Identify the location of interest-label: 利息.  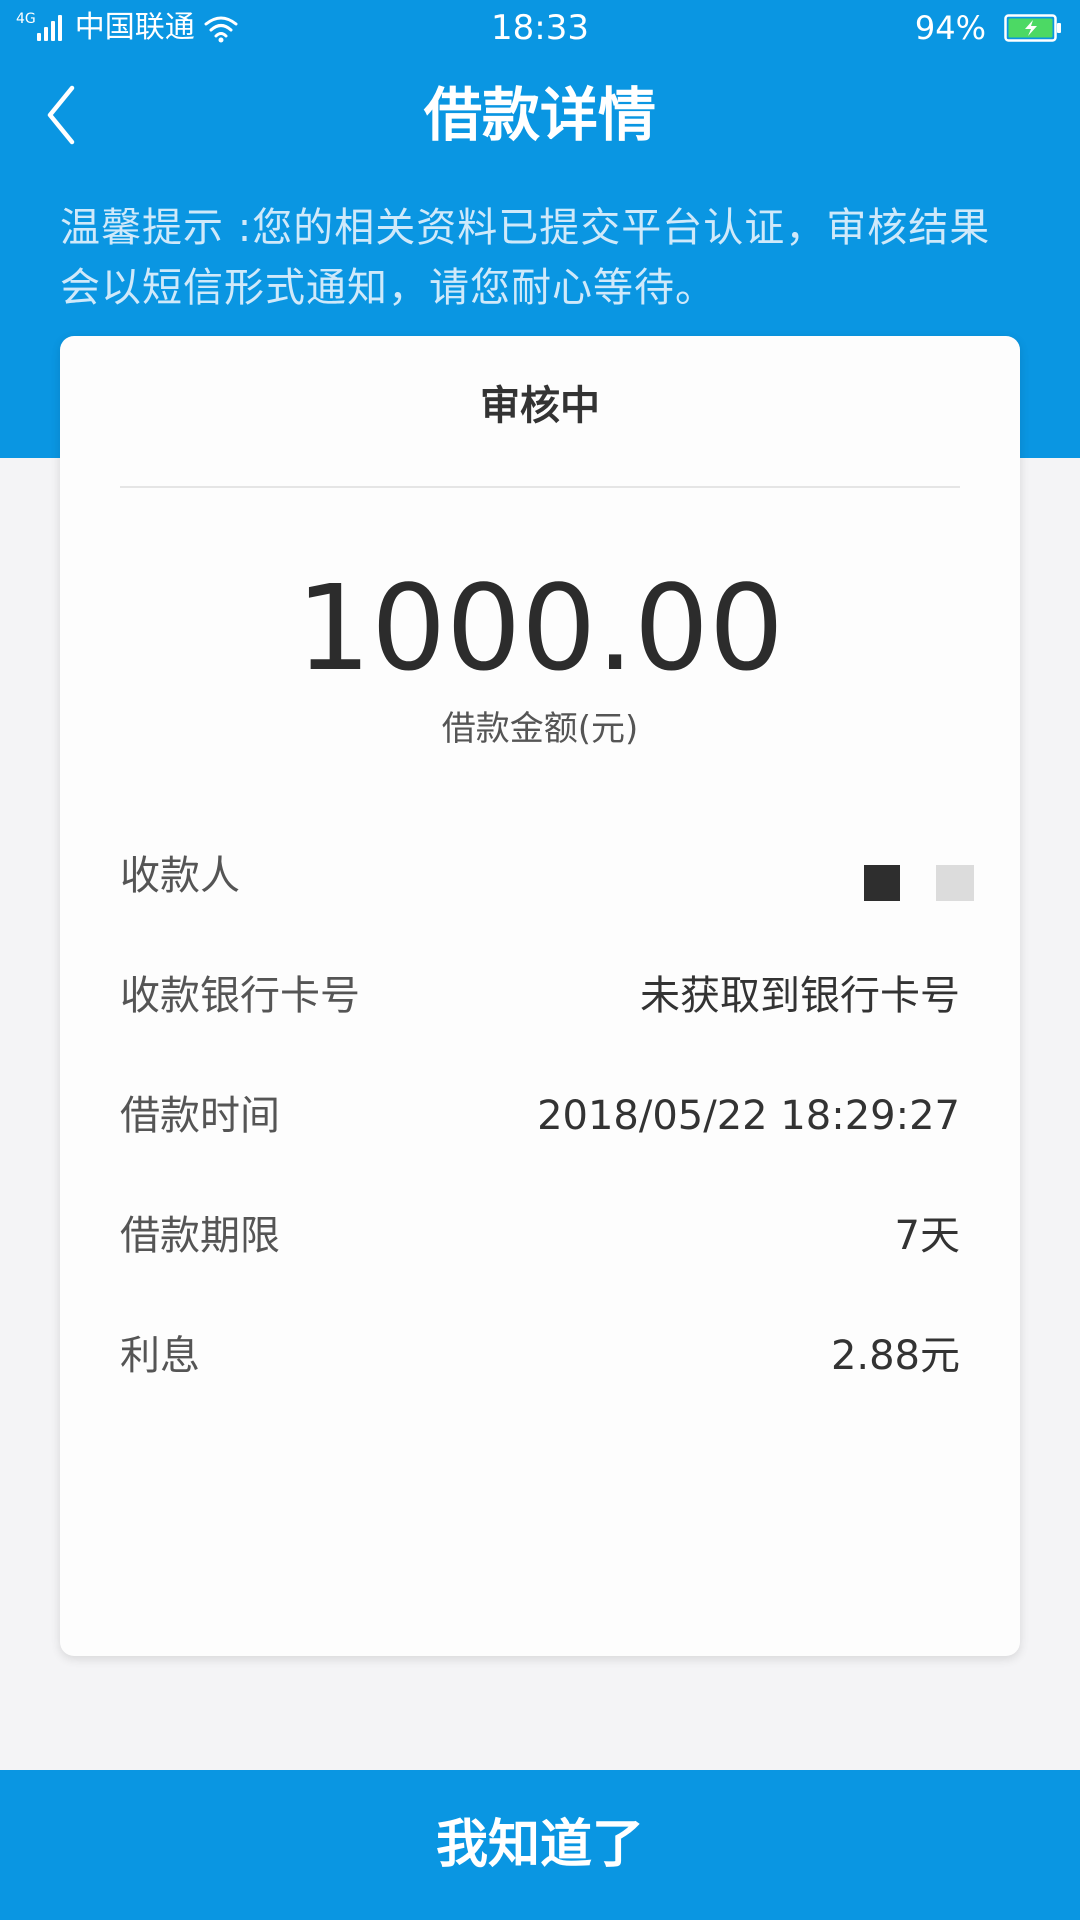
(160, 1356).